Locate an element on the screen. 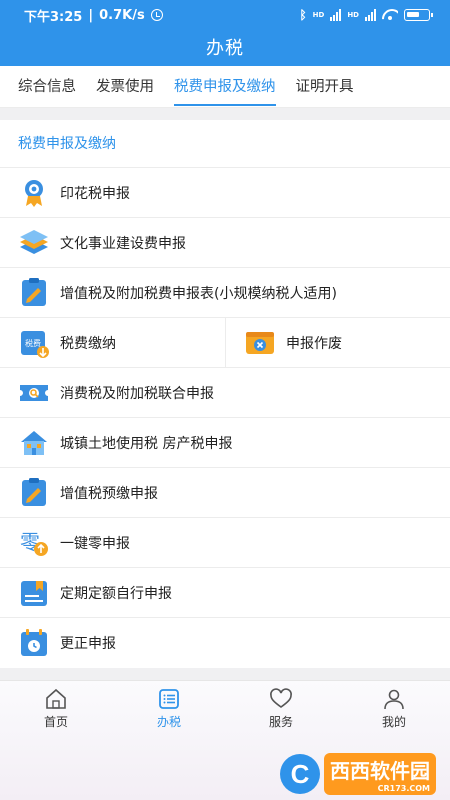  item-label: 印花税申报 is located at coordinates (95, 193).